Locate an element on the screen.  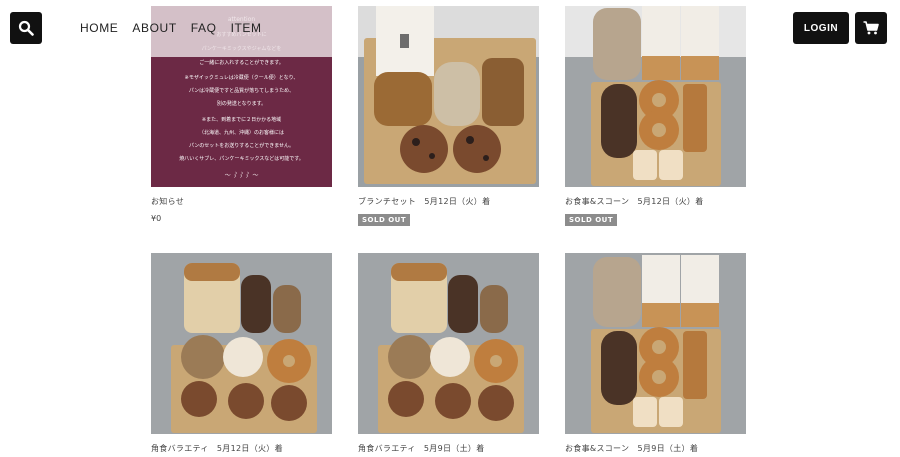
notice-line: 別の発送となります。 is located at coordinates (241, 104).